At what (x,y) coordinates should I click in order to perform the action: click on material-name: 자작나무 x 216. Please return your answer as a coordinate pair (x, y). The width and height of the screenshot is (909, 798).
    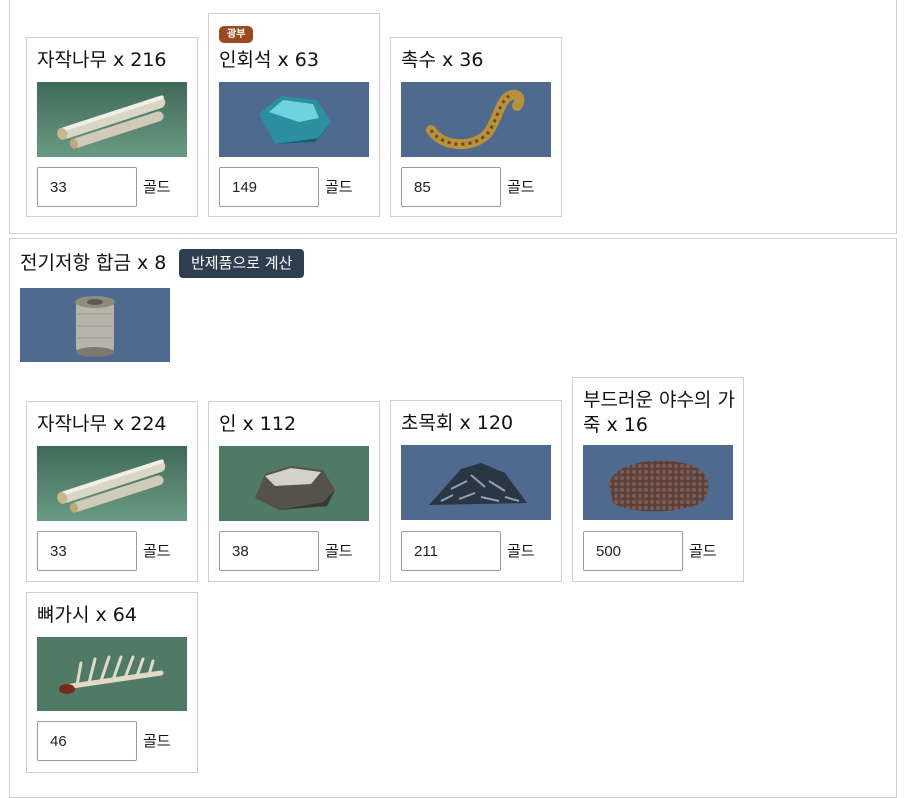
    Looking at the image, I should click on (102, 60).